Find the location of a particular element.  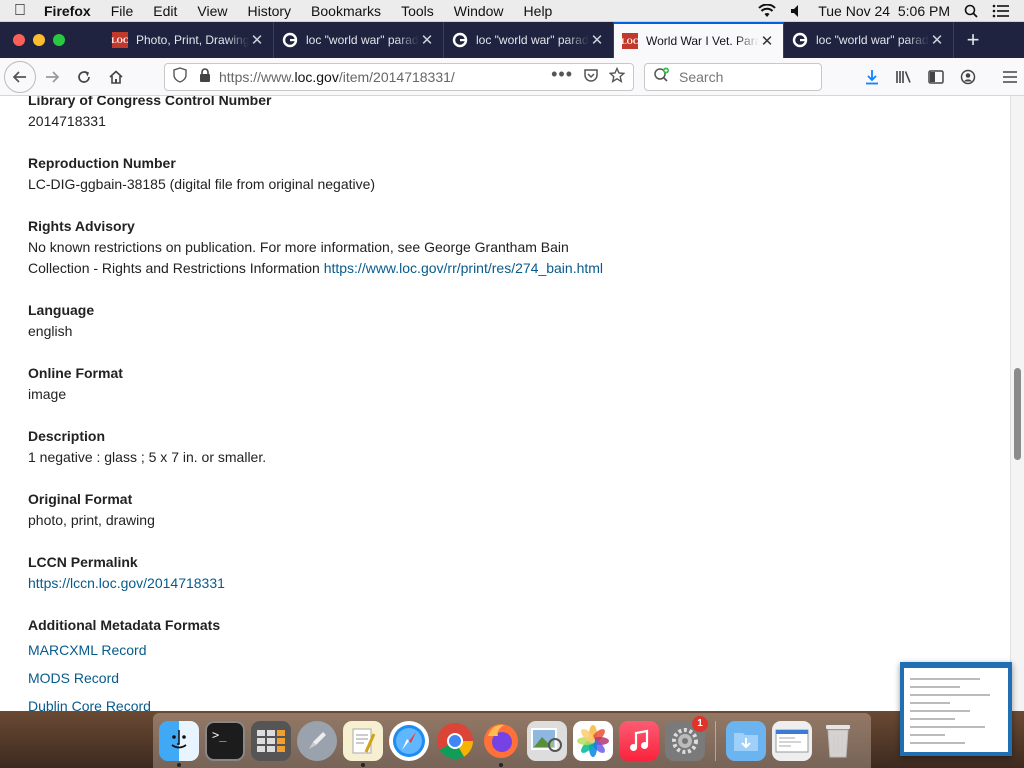

field-original-format: Original Format photo, print, drawing is located at coordinates (91, 510).